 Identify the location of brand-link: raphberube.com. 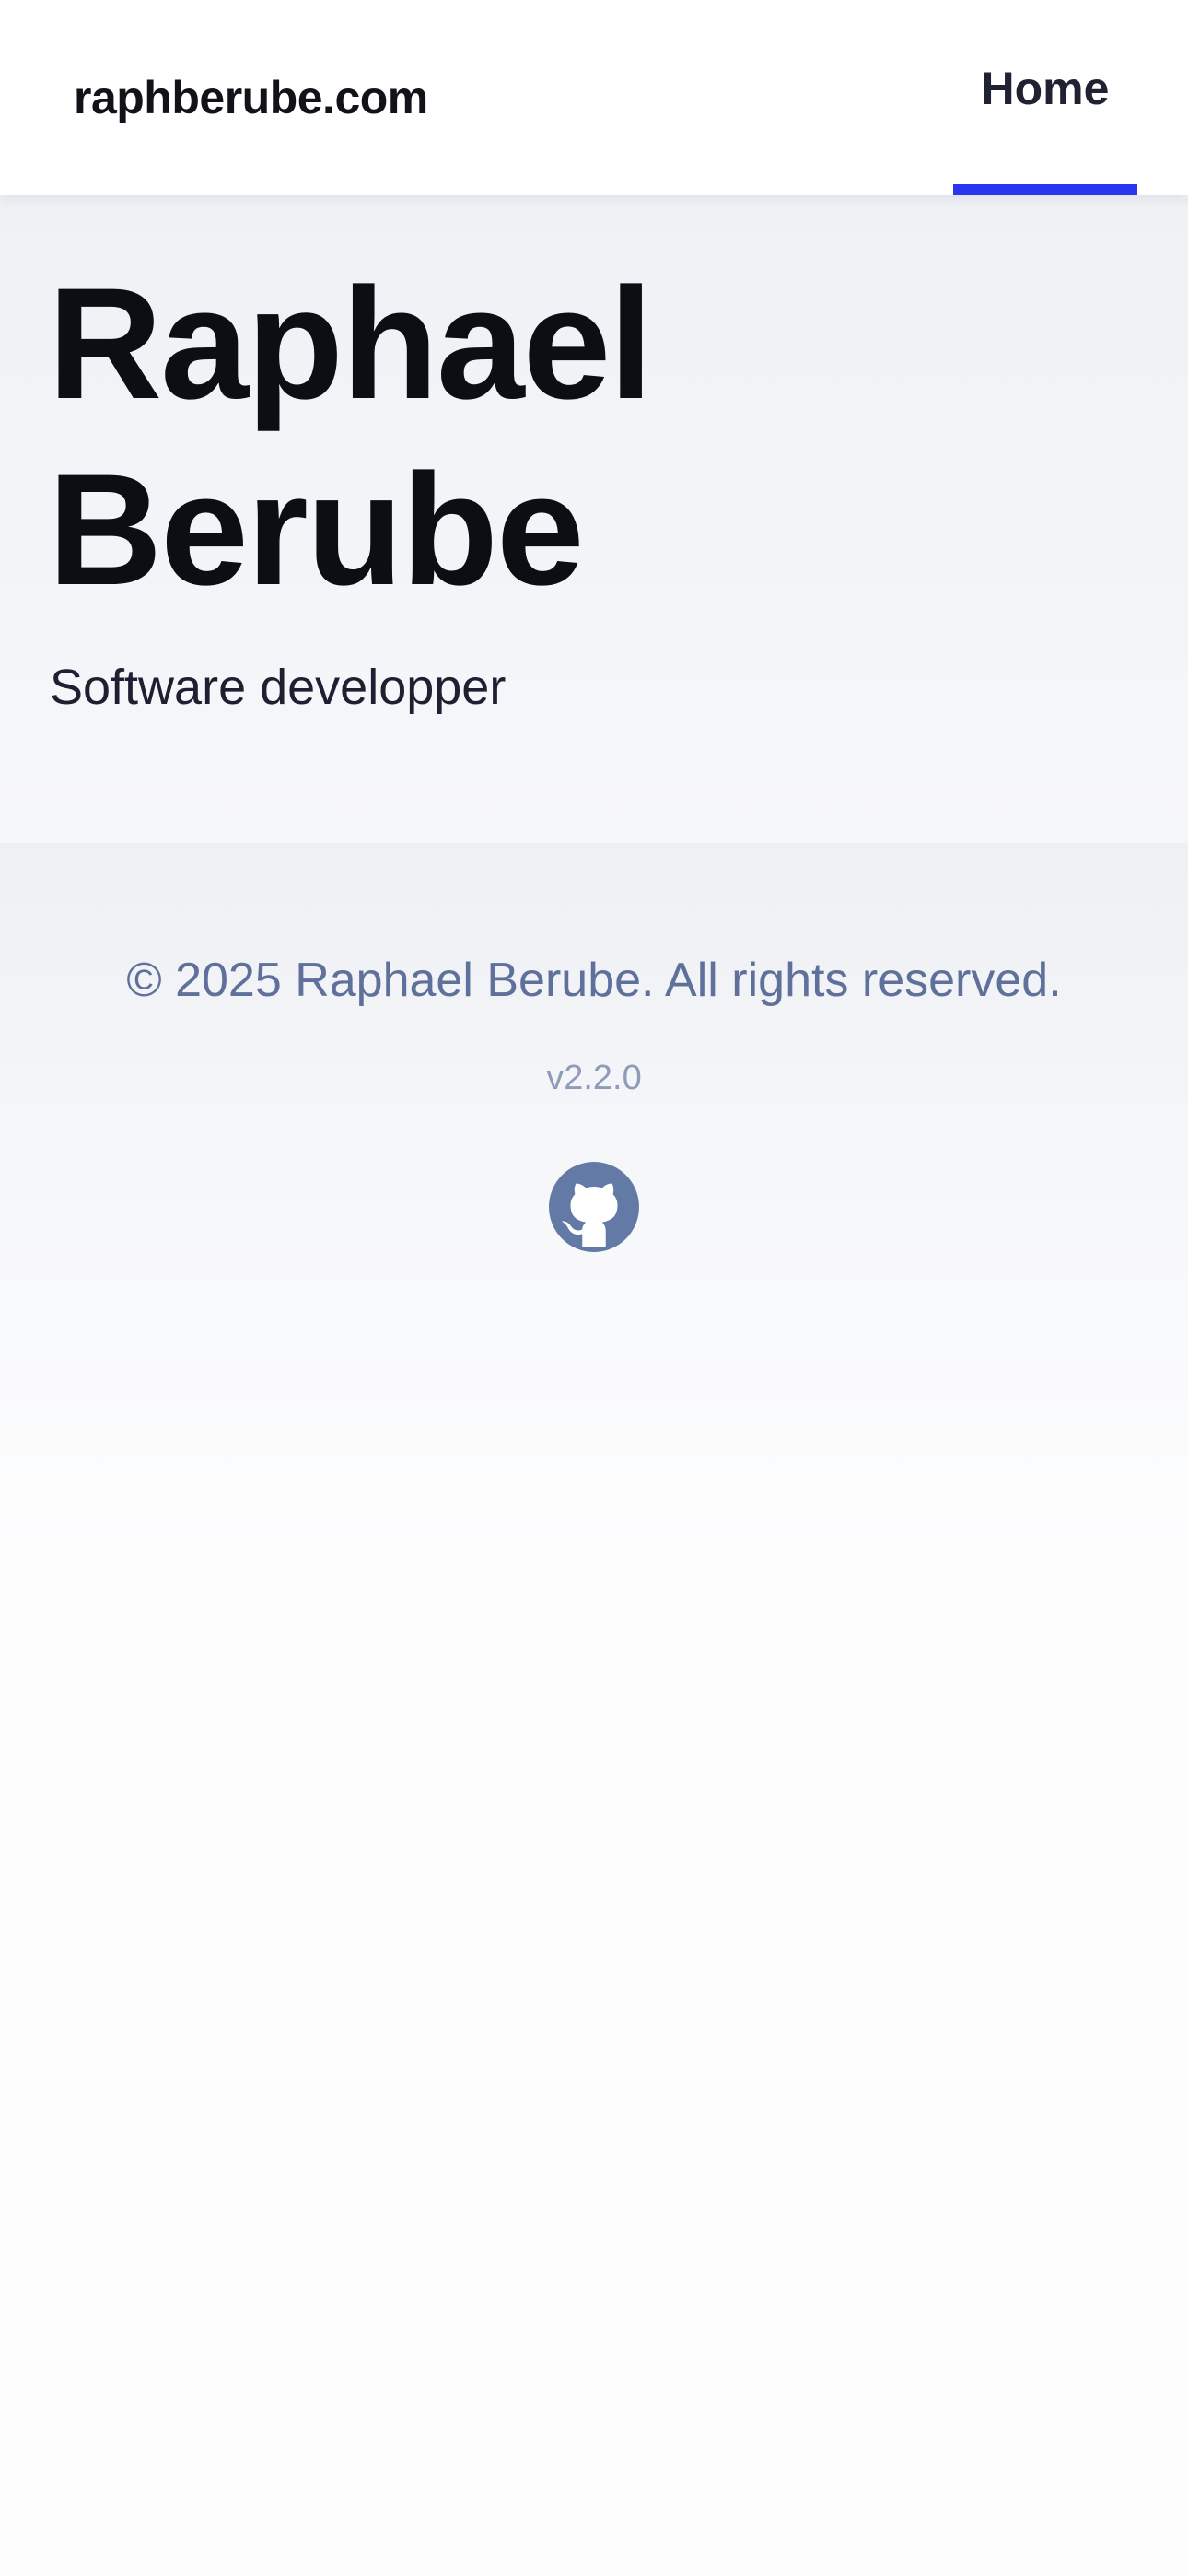
(251, 97).